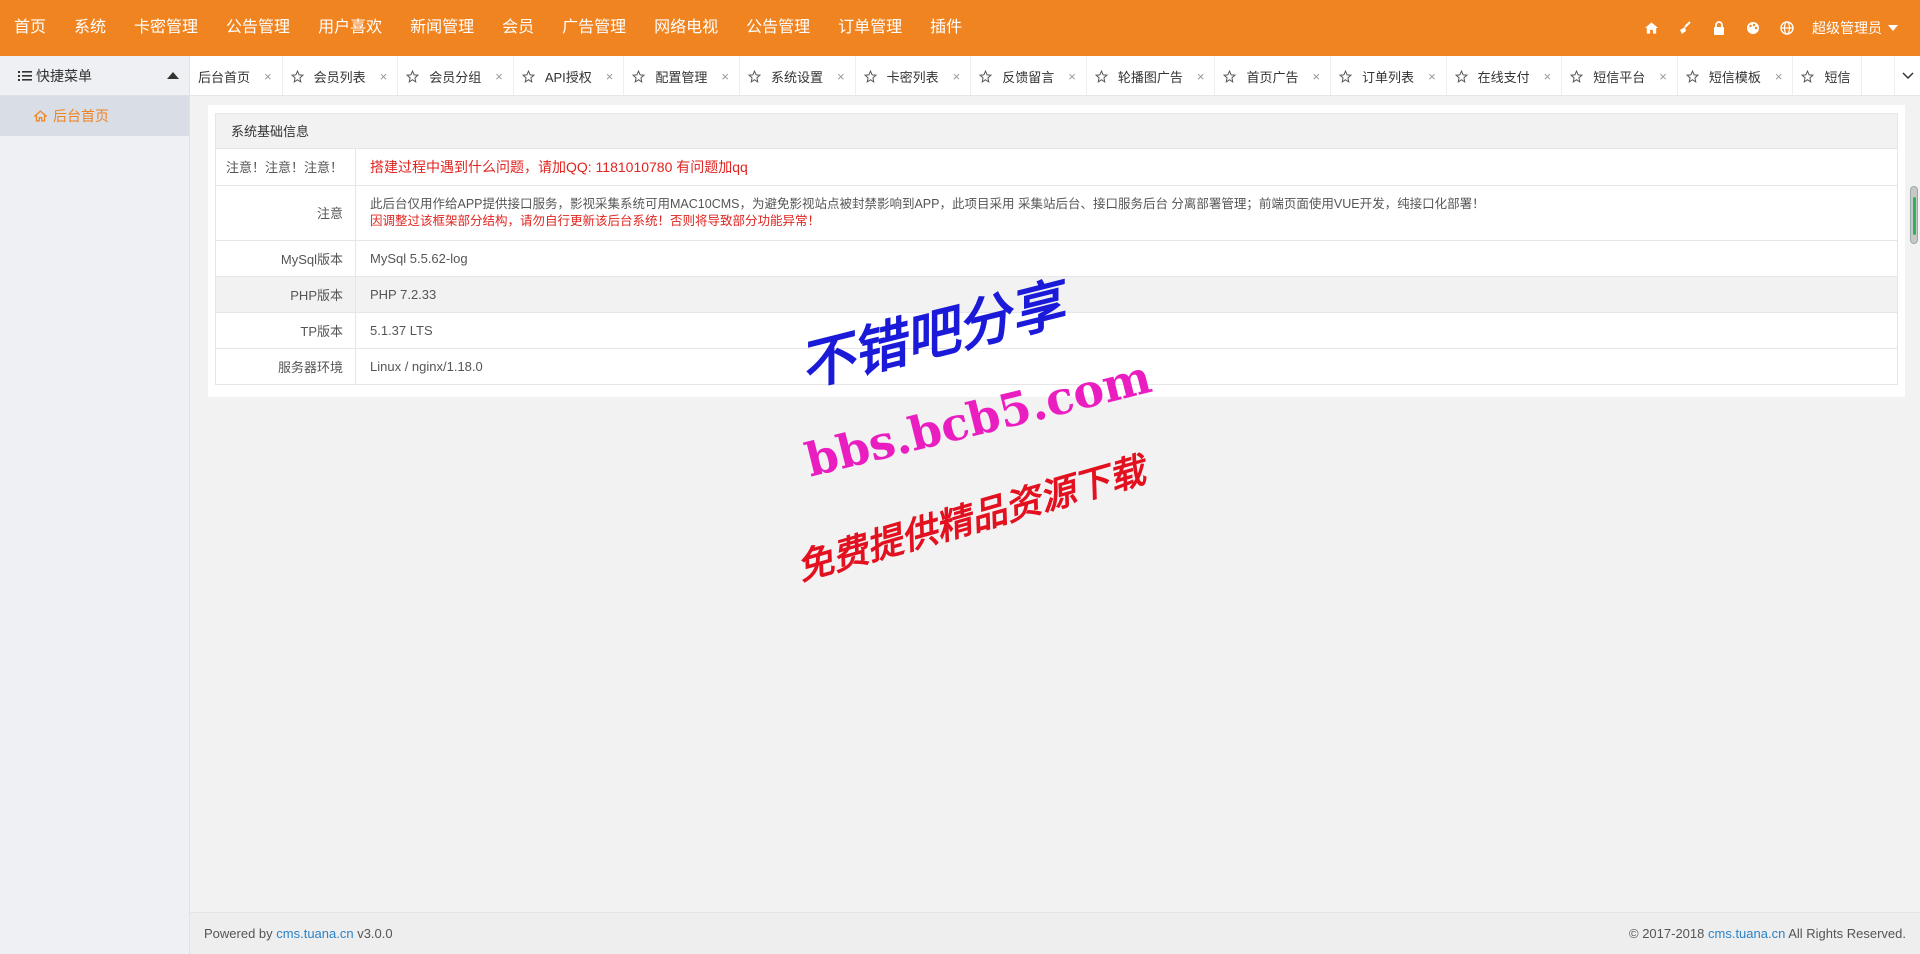 This screenshot has width=1920, height=954. What do you see at coordinates (1126, 258) in the screenshot?
I see `row-value: MySql 5.5.62-log` at bounding box center [1126, 258].